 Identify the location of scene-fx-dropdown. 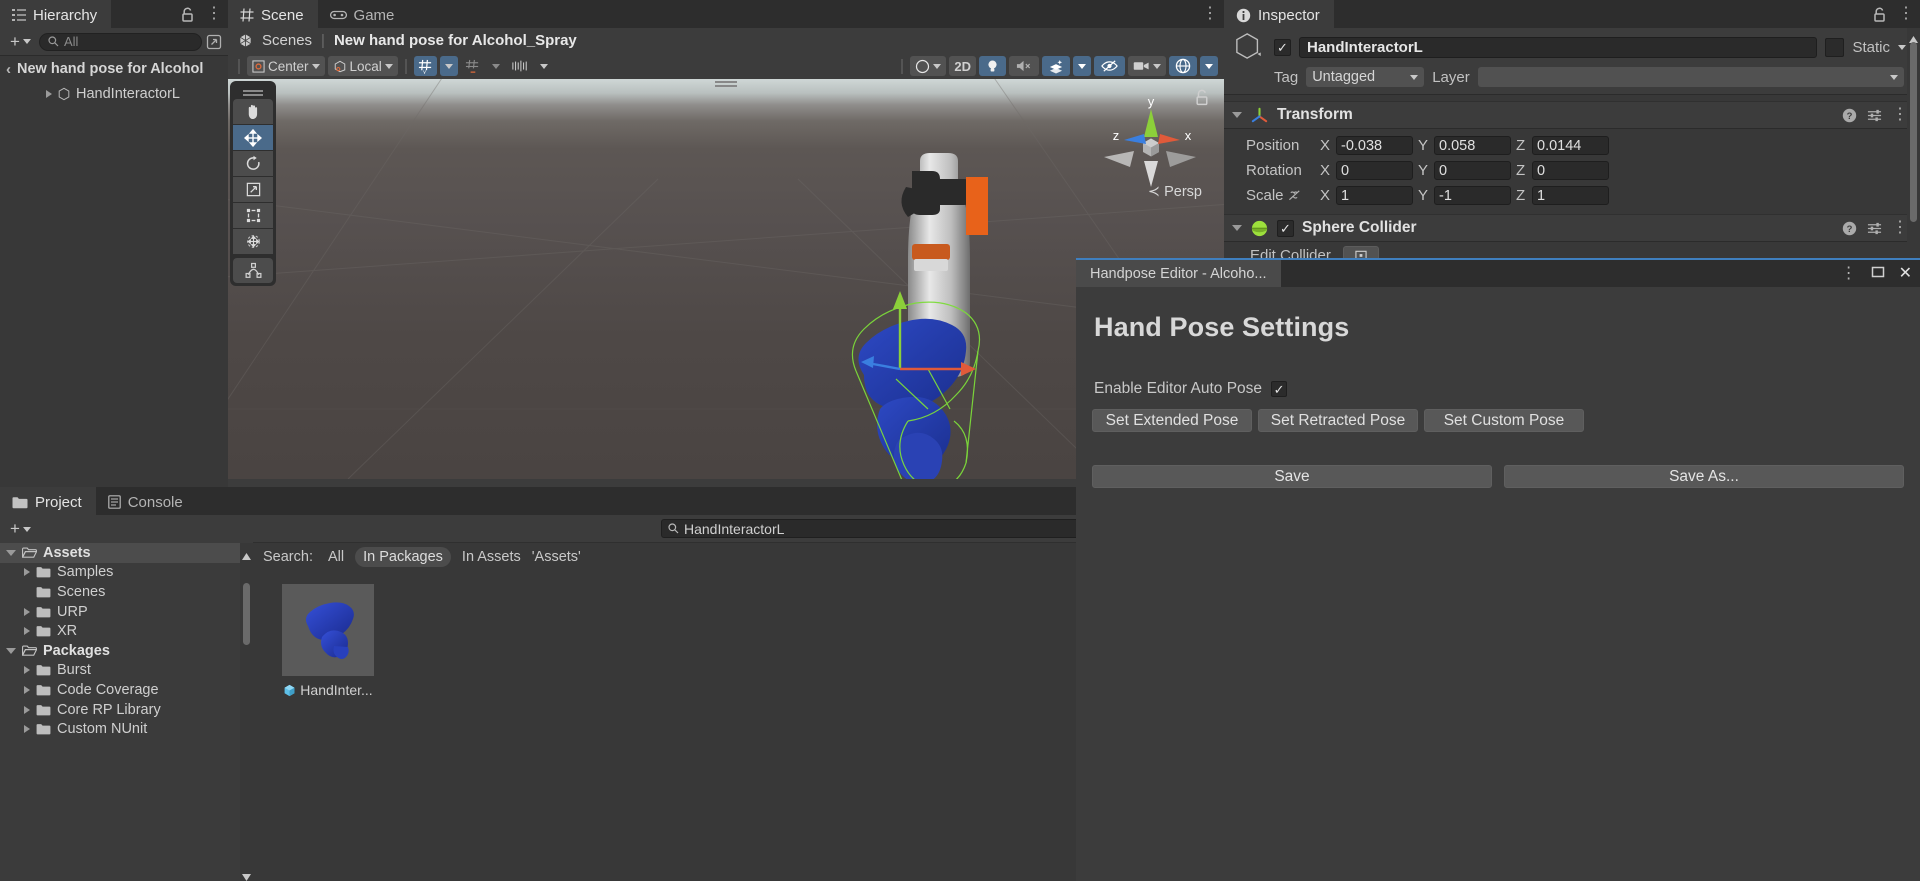
(1082, 66).